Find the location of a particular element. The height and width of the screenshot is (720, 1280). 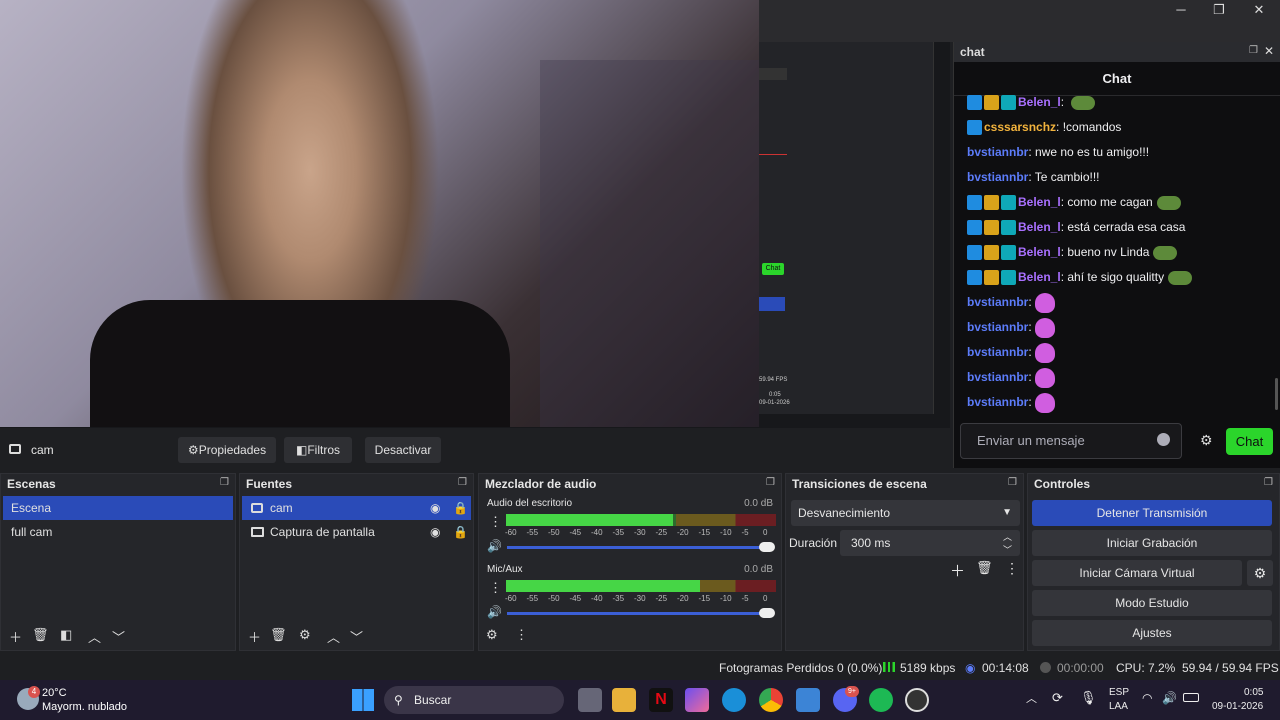

clock-date: 09-01-2026 is located at coordinates (1237, 706).